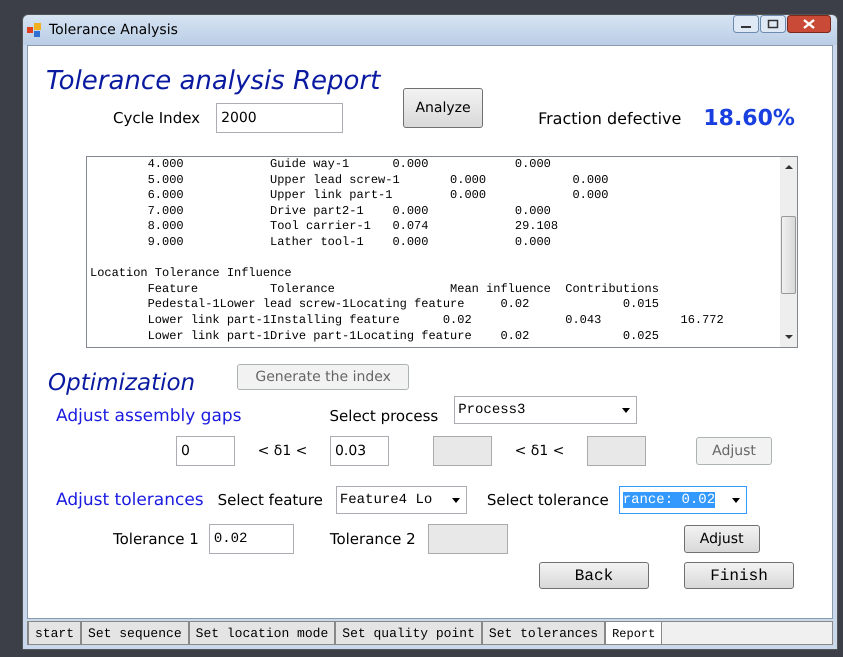 The height and width of the screenshot is (657, 843). What do you see at coordinates (722, 539) in the screenshot?
I see `adjust-tolerances-button: Adjust` at bounding box center [722, 539].